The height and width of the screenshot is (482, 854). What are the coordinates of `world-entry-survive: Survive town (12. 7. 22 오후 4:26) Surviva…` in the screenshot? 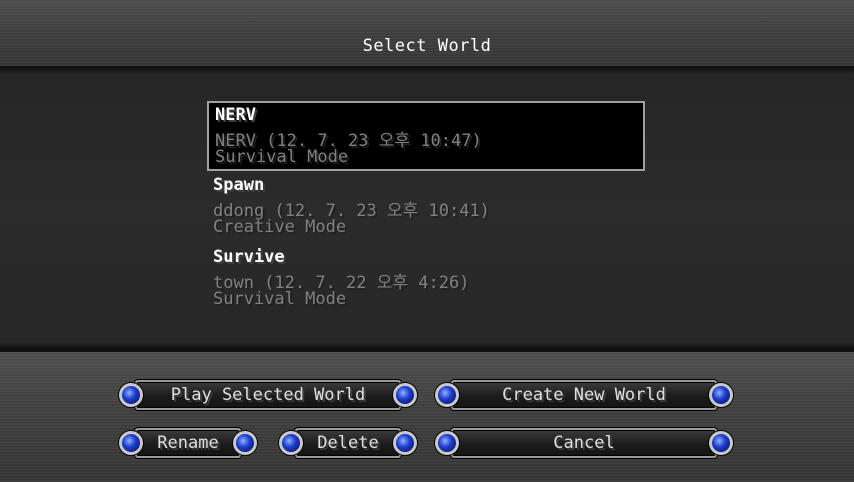 It's located at (426, 280).